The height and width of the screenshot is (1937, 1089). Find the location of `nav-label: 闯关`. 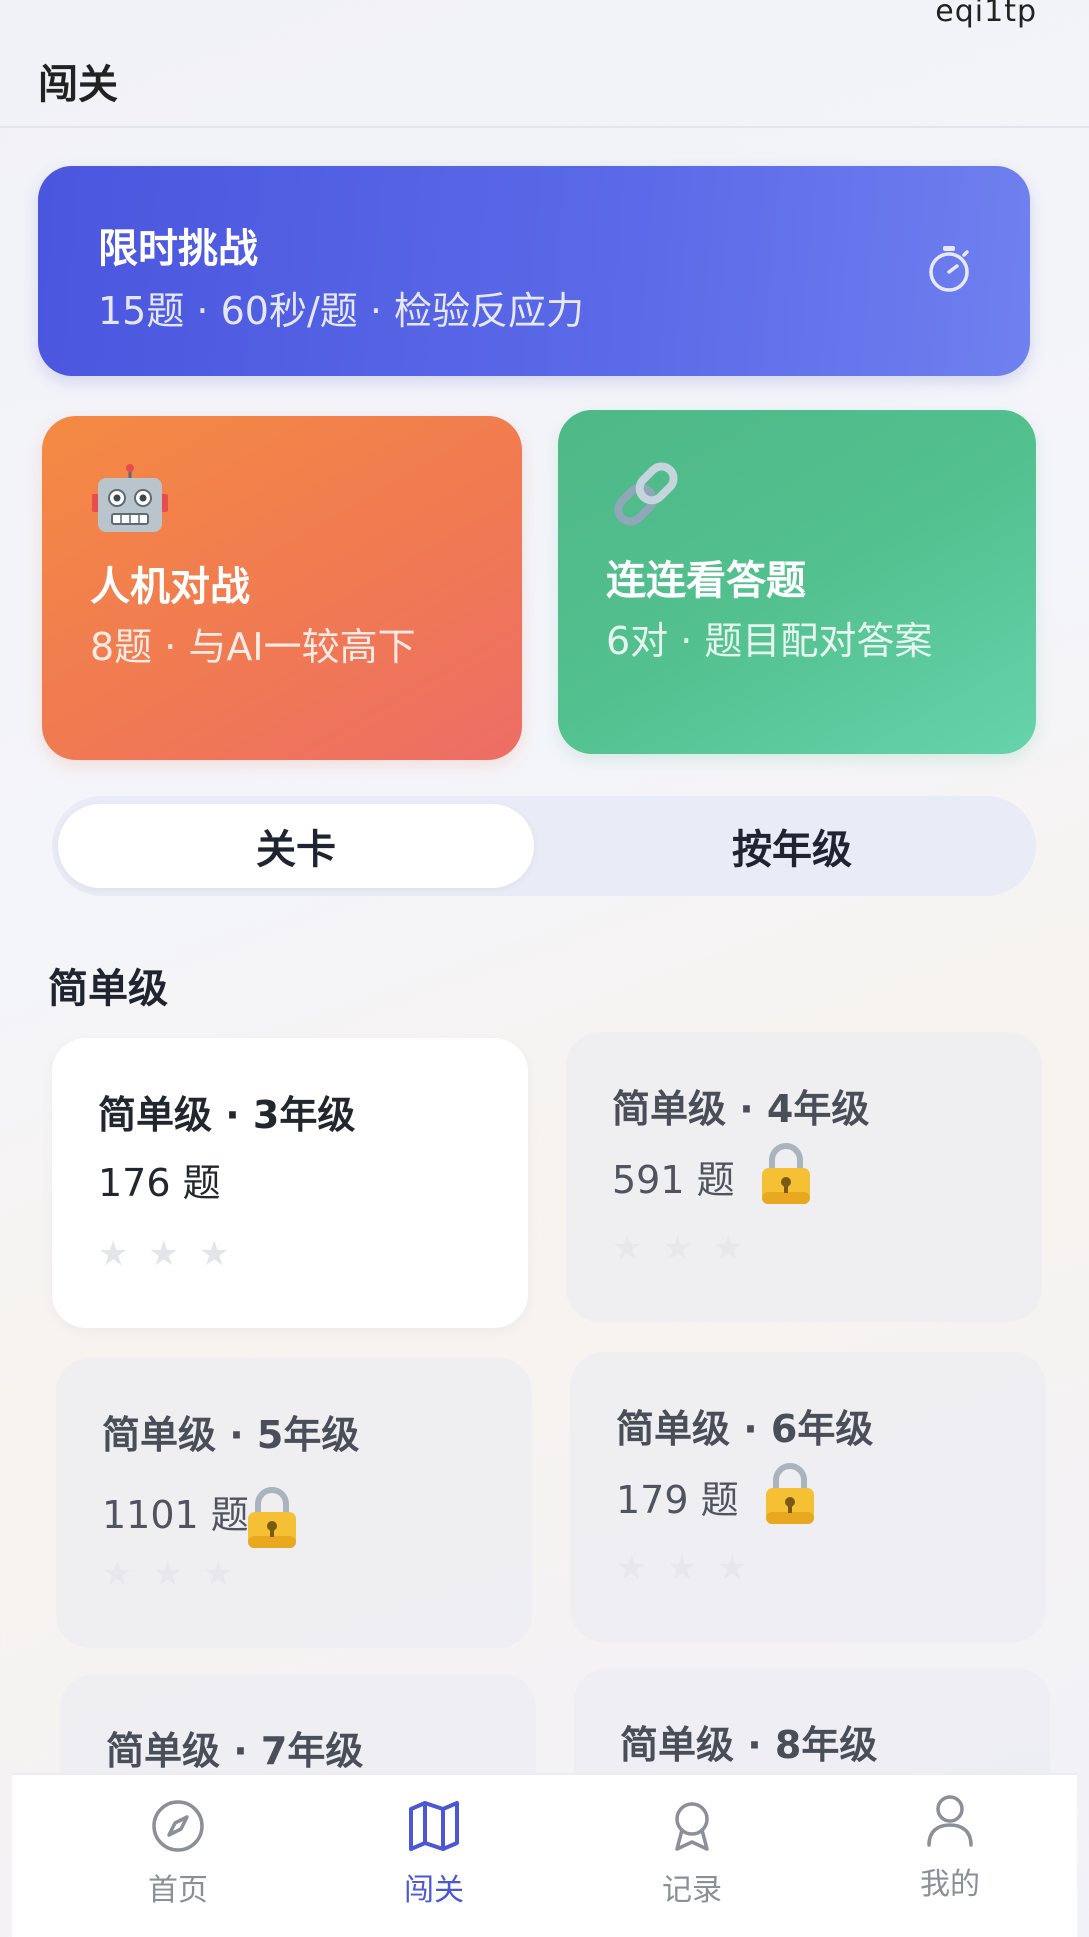

nav-label: 闯关 is located at coordinates (434, 1890).